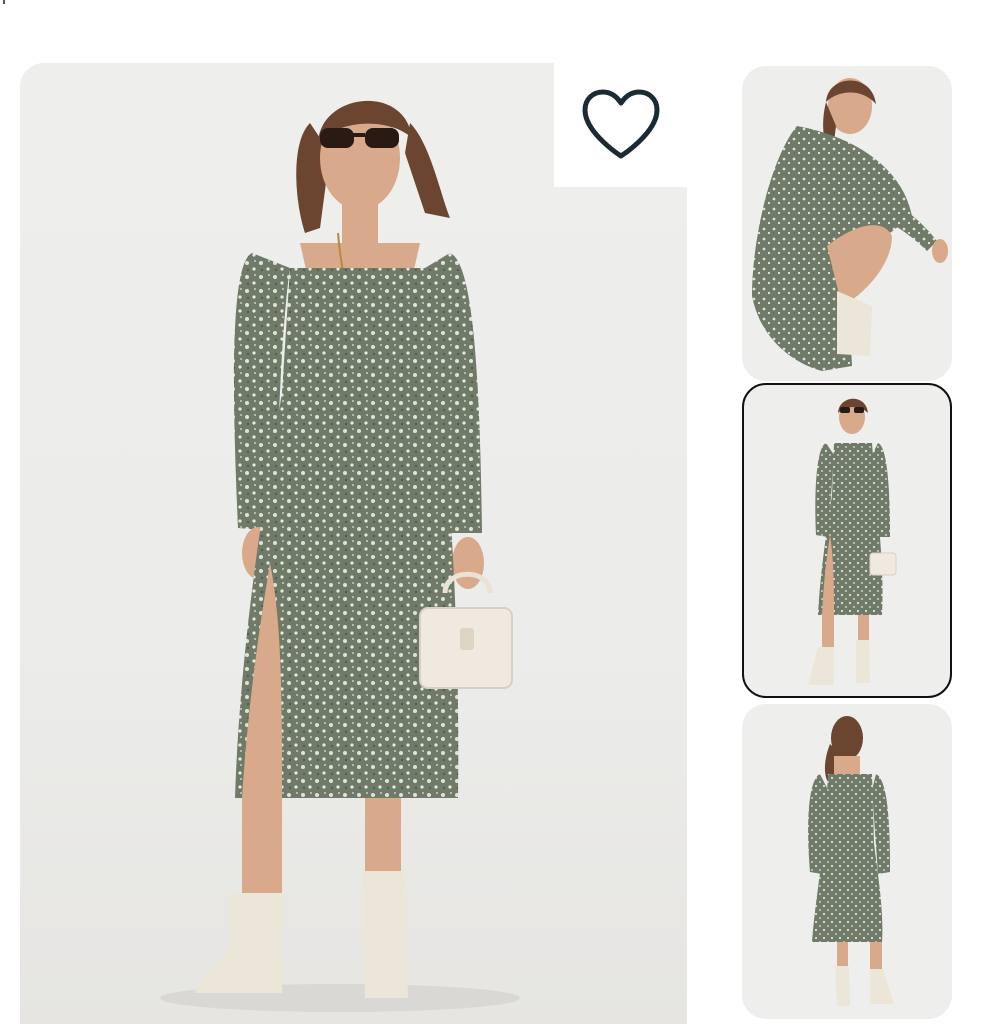 The height and width of the screenshot is (1024, 1000). What do you see at coordinates (852, 541) in the screenshot?
I see `model-front-small-illustration` at bounding box center [852, 541].